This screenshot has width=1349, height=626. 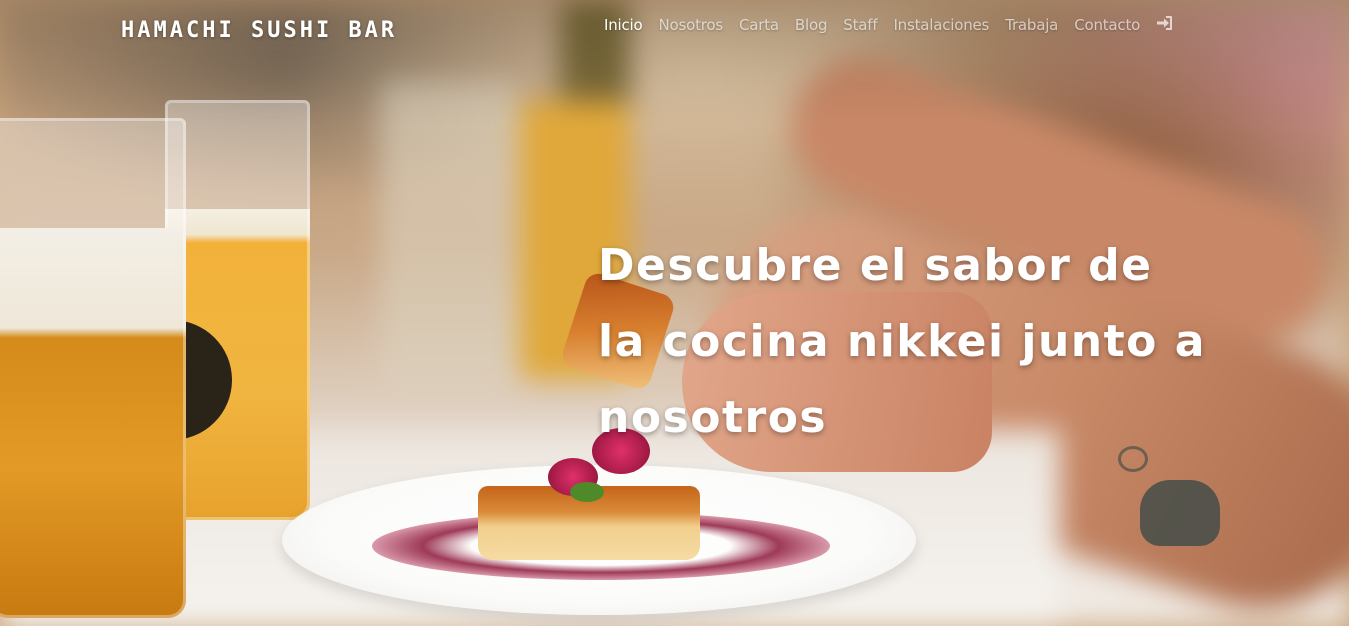 I want to click on hero-title-line-3: nosotros, so click(x=713, y=417).